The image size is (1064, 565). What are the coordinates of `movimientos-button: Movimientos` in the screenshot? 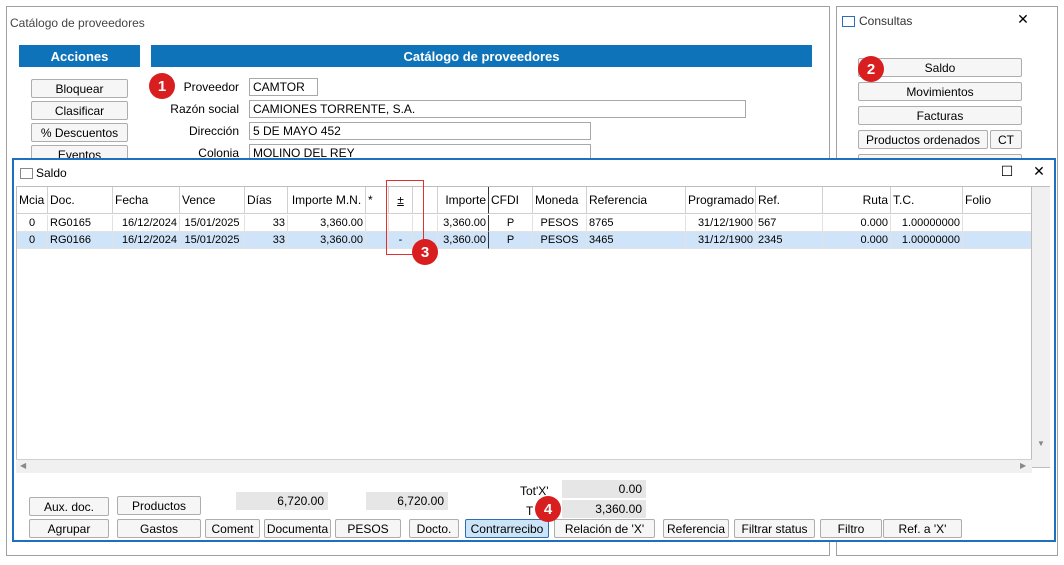 It's located at (940, 91).